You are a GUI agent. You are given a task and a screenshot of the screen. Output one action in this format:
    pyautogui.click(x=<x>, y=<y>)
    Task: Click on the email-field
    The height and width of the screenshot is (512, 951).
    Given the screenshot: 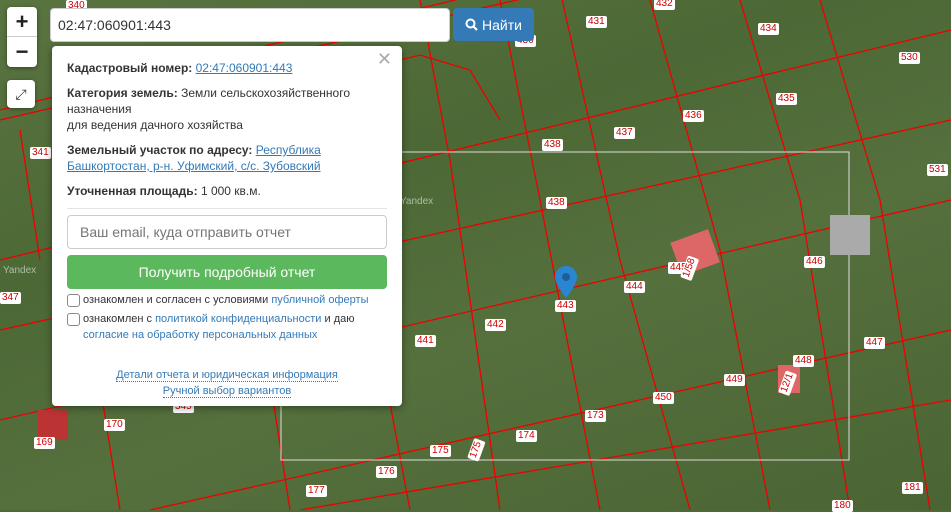 What is the action you would take?
    pyautogui.click(x=227, y=232)
    